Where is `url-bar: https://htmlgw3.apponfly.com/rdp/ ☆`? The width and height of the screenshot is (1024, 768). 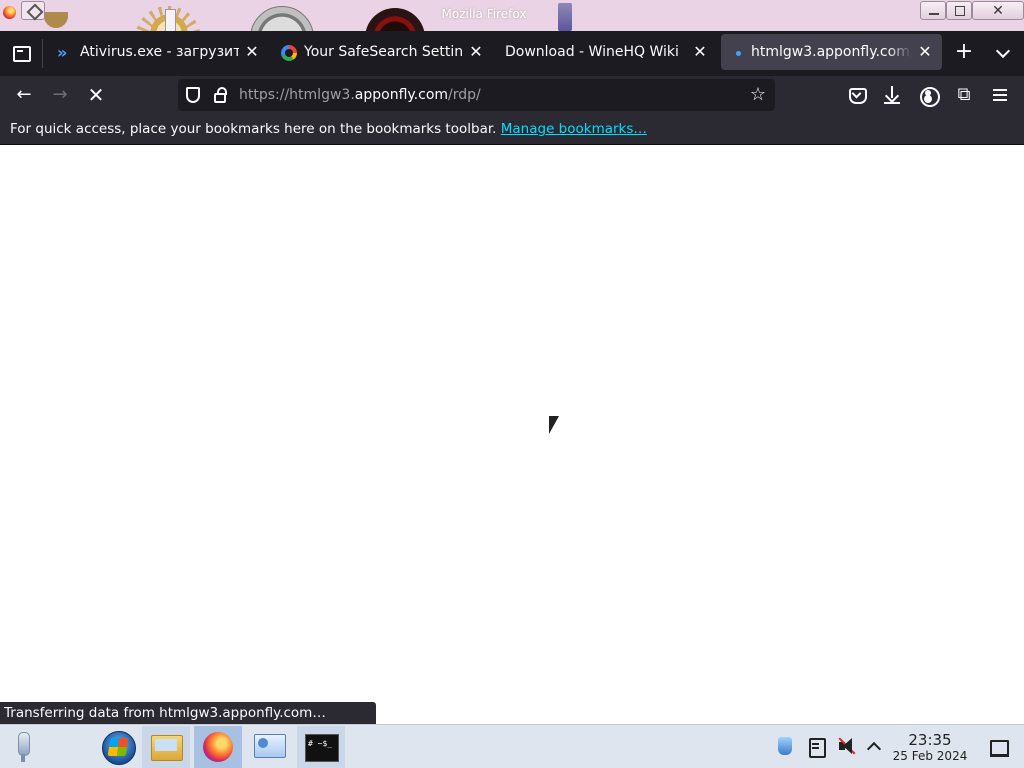 url-bar: https://htmlgw3.apponfly.com/rdp/ ☆ is located at coordinates (476, 95).